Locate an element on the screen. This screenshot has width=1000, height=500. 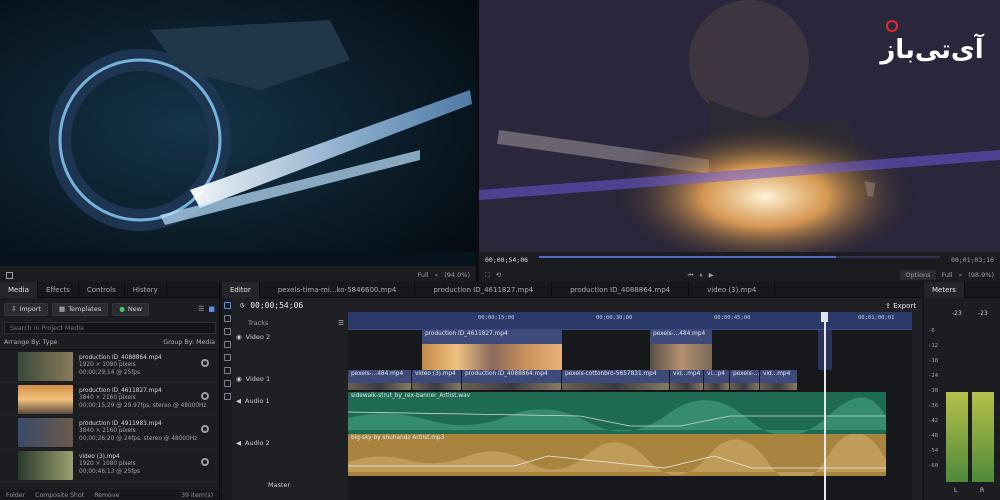
rate-tool-icon is located at coordinates (227, 396).